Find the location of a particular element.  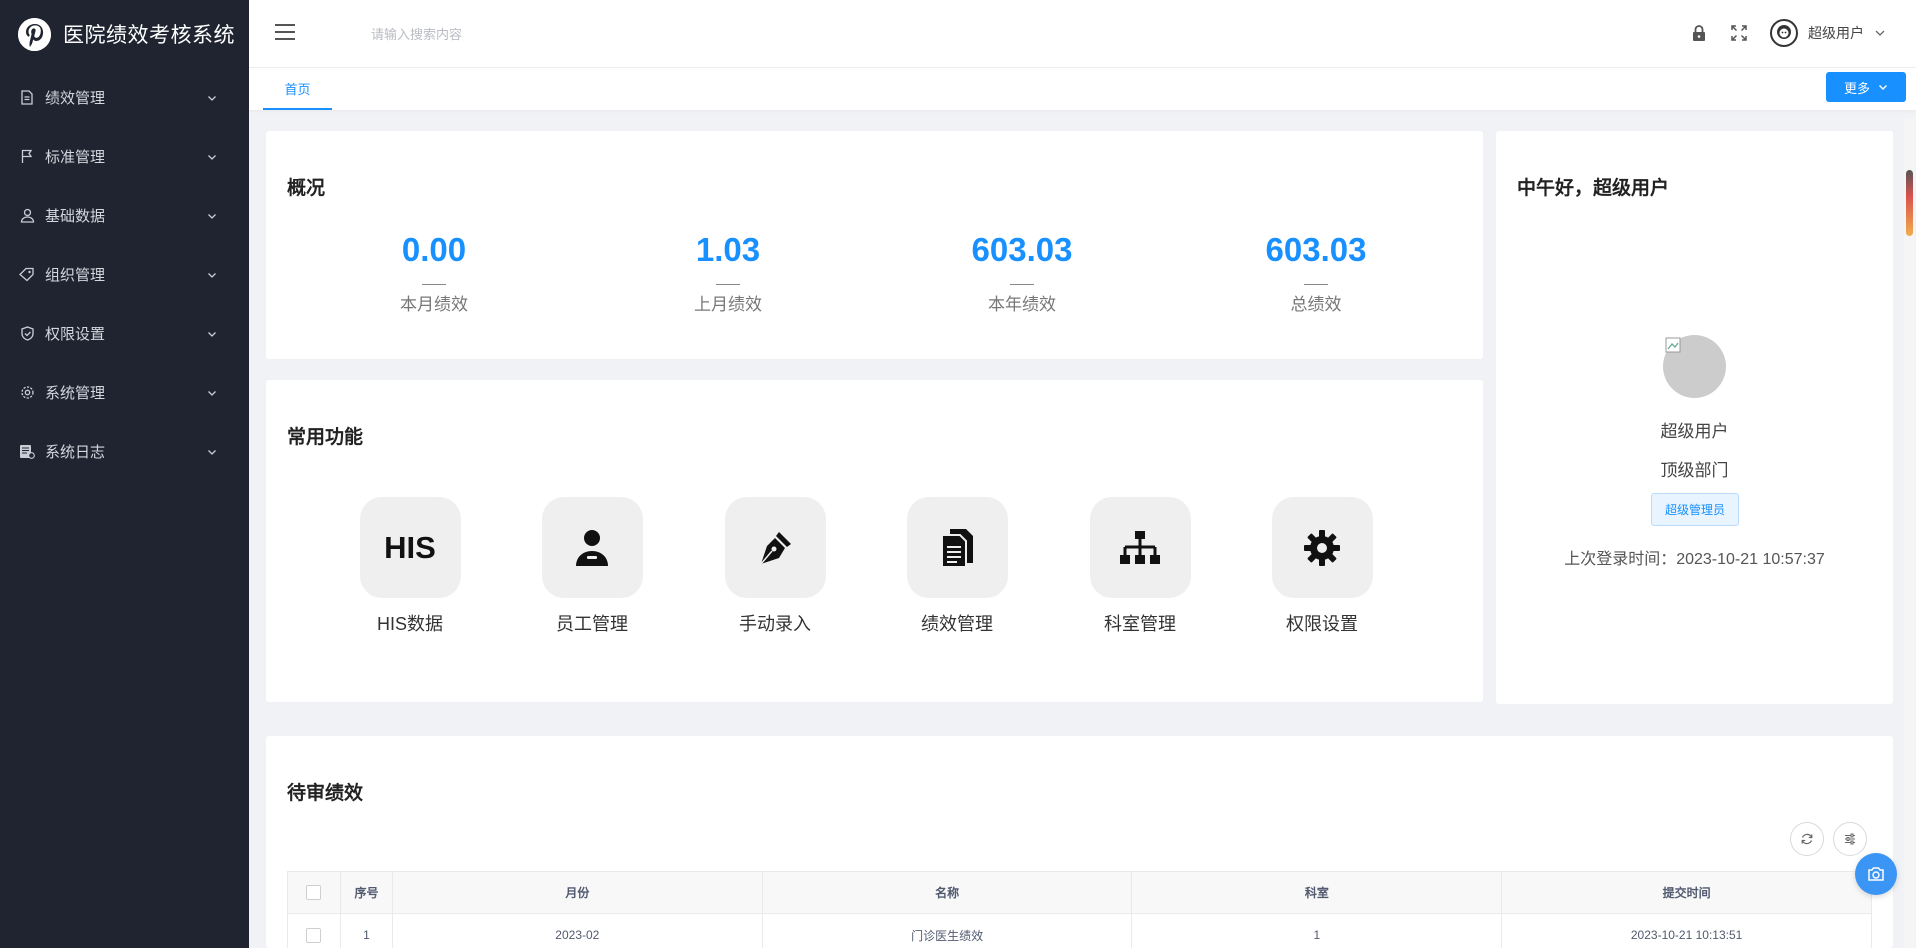

role-badge: 超级管理员 is located at coordinates (1695, 509).